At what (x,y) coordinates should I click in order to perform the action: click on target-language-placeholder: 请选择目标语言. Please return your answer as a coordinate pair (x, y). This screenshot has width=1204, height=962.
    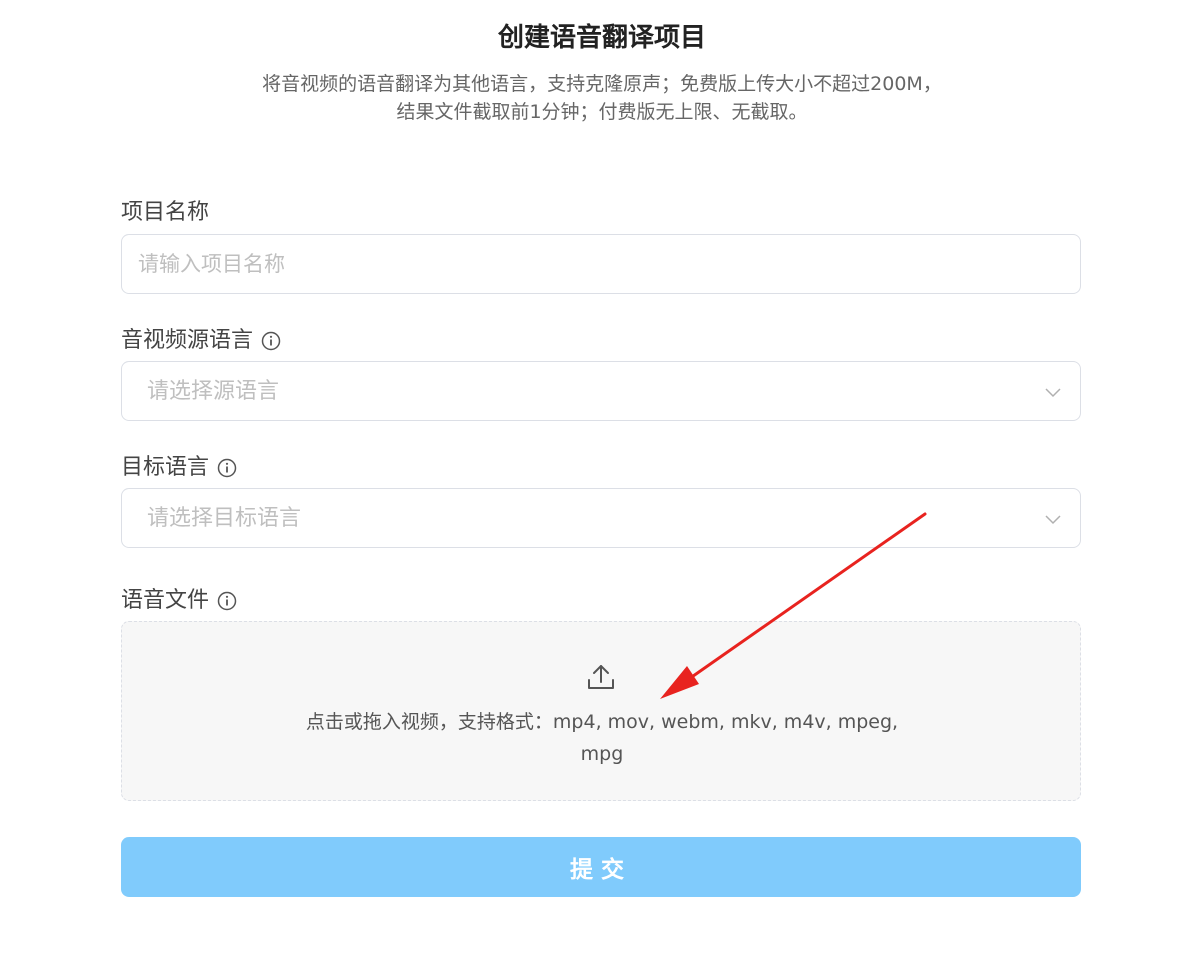
    Looking at the image, I should click on (224, 518).